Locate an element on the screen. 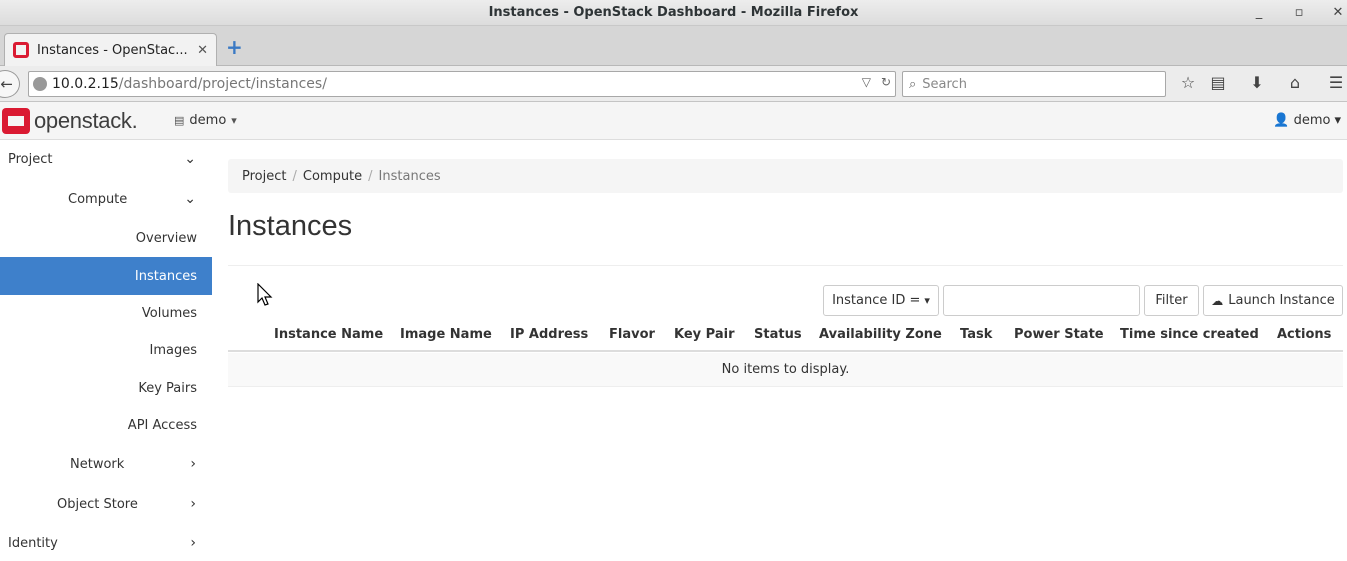  sidebar-item-label: Images is located at coordinates (173, 350).